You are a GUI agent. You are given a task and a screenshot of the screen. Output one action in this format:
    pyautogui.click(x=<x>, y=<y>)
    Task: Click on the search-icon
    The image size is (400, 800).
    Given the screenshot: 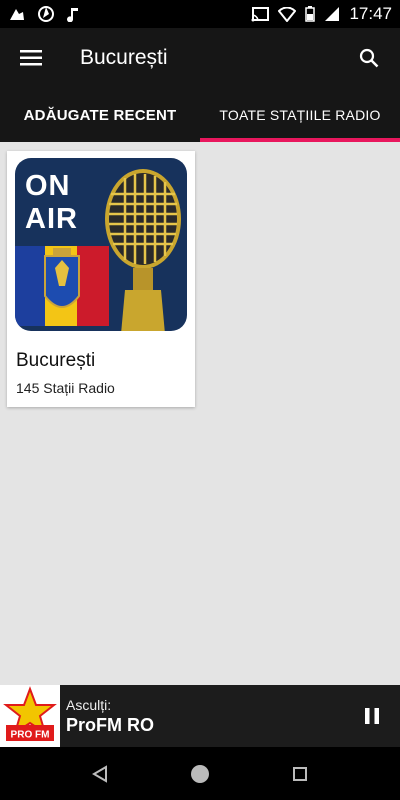 What is the action you would take?
    pyautogui.click(x=369, y=58)
    